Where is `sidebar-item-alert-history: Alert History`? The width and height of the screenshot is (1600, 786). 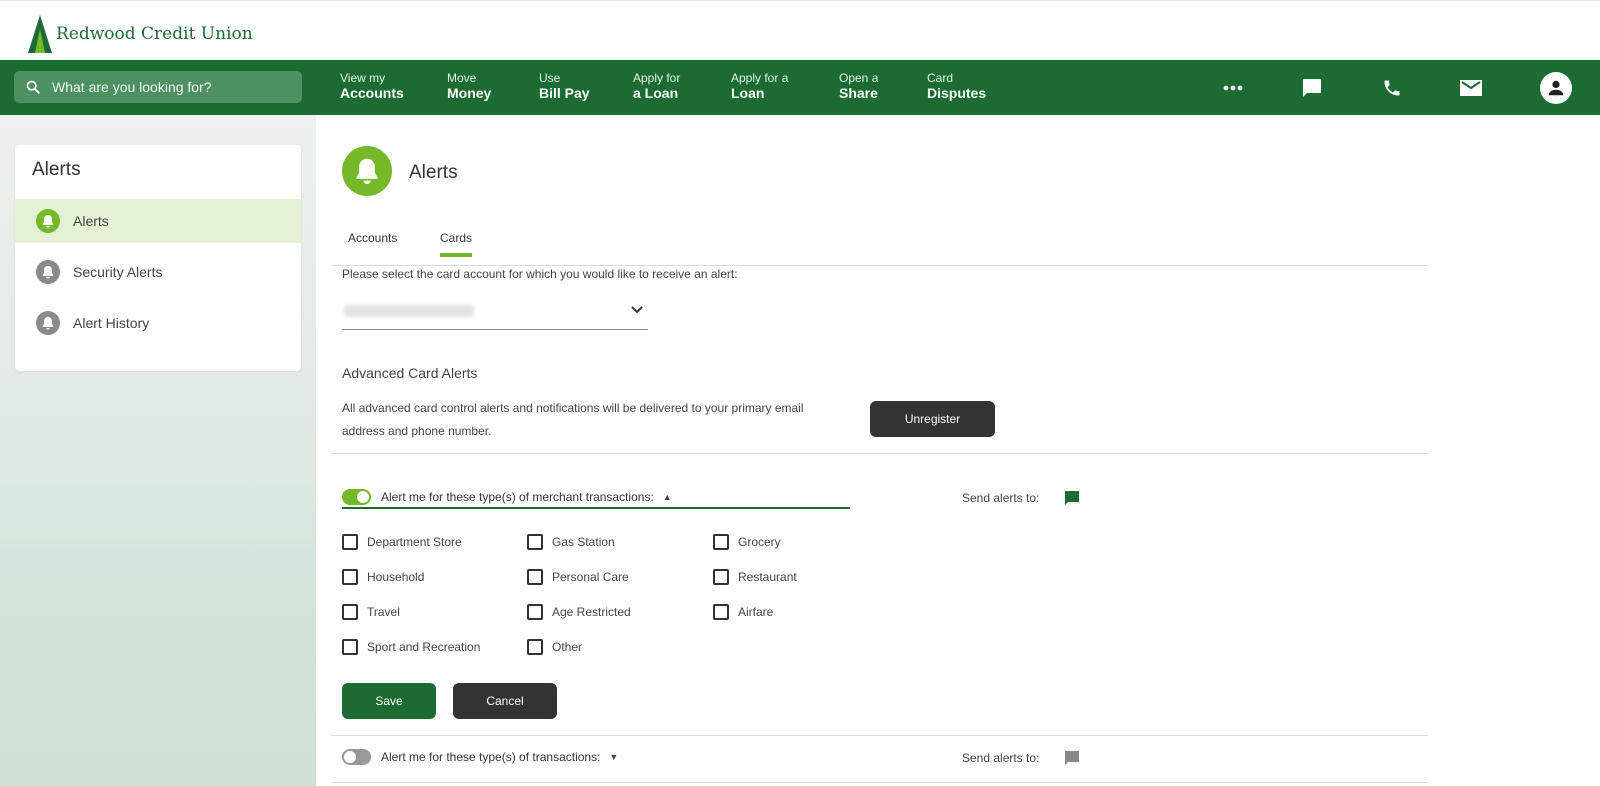 sidebar-item-alert-history: Alert History is located at coordinates (158, 323).